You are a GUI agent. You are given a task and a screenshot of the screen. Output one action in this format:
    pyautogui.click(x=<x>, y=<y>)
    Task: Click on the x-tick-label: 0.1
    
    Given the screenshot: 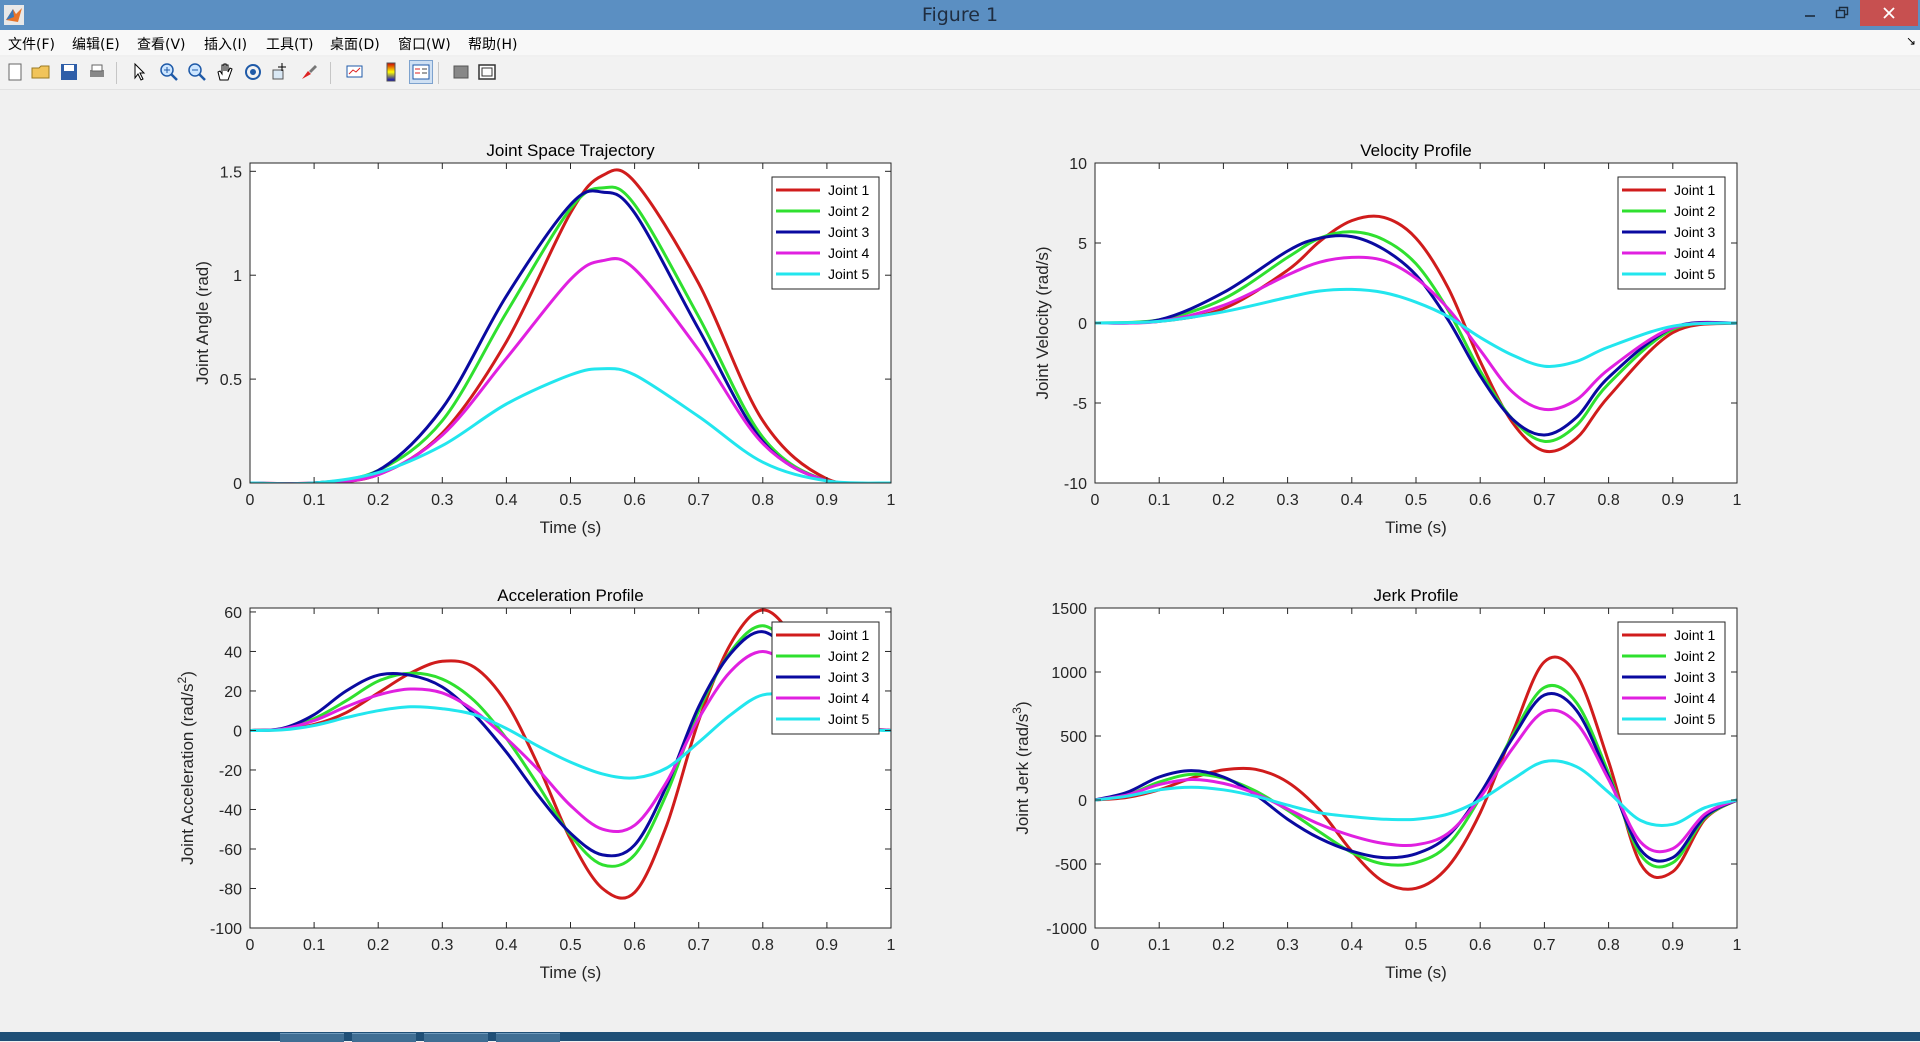 What is the action you would take?
    pyautogui.click(x=314, y=945)
    